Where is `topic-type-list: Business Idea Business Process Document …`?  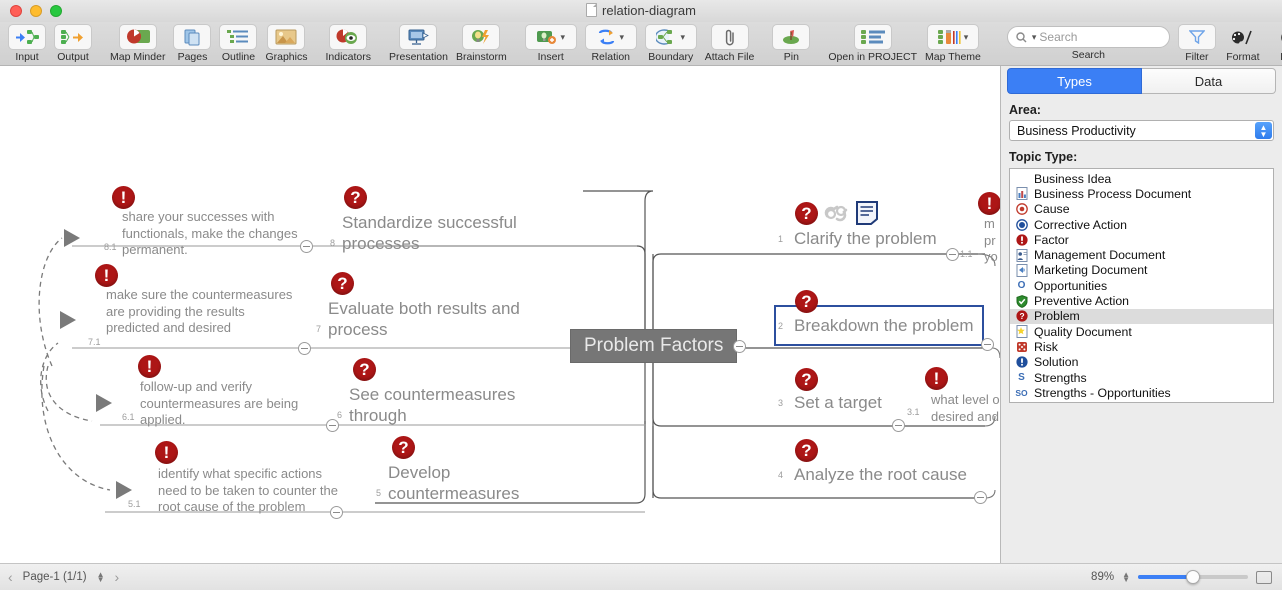
topic-type-list: Business Idea Business Process Document … is located at coordinates (1141, 285).